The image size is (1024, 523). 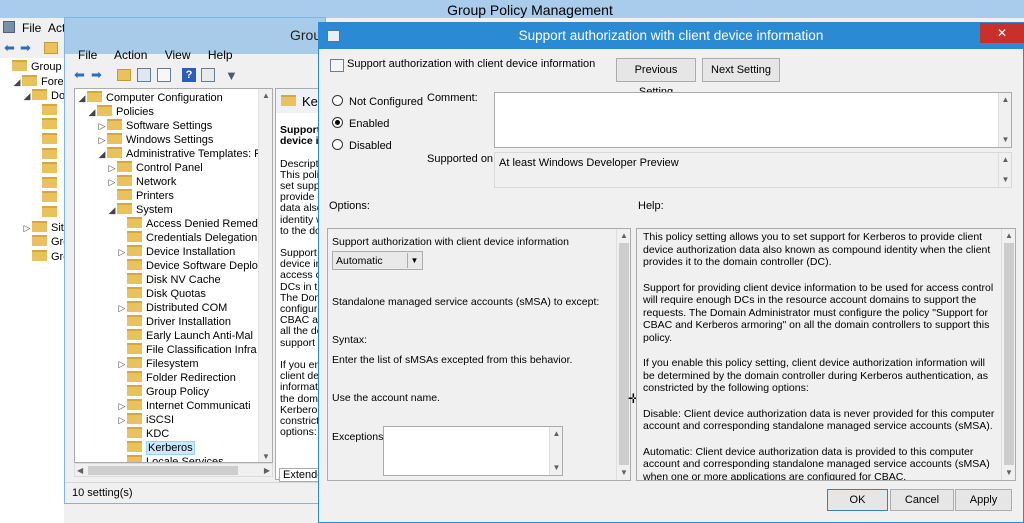 What do you see at coordinates (156, 448) in the screenshot?
I see `tree-item-selected: Kerberos` at bounding box center [156, 448].